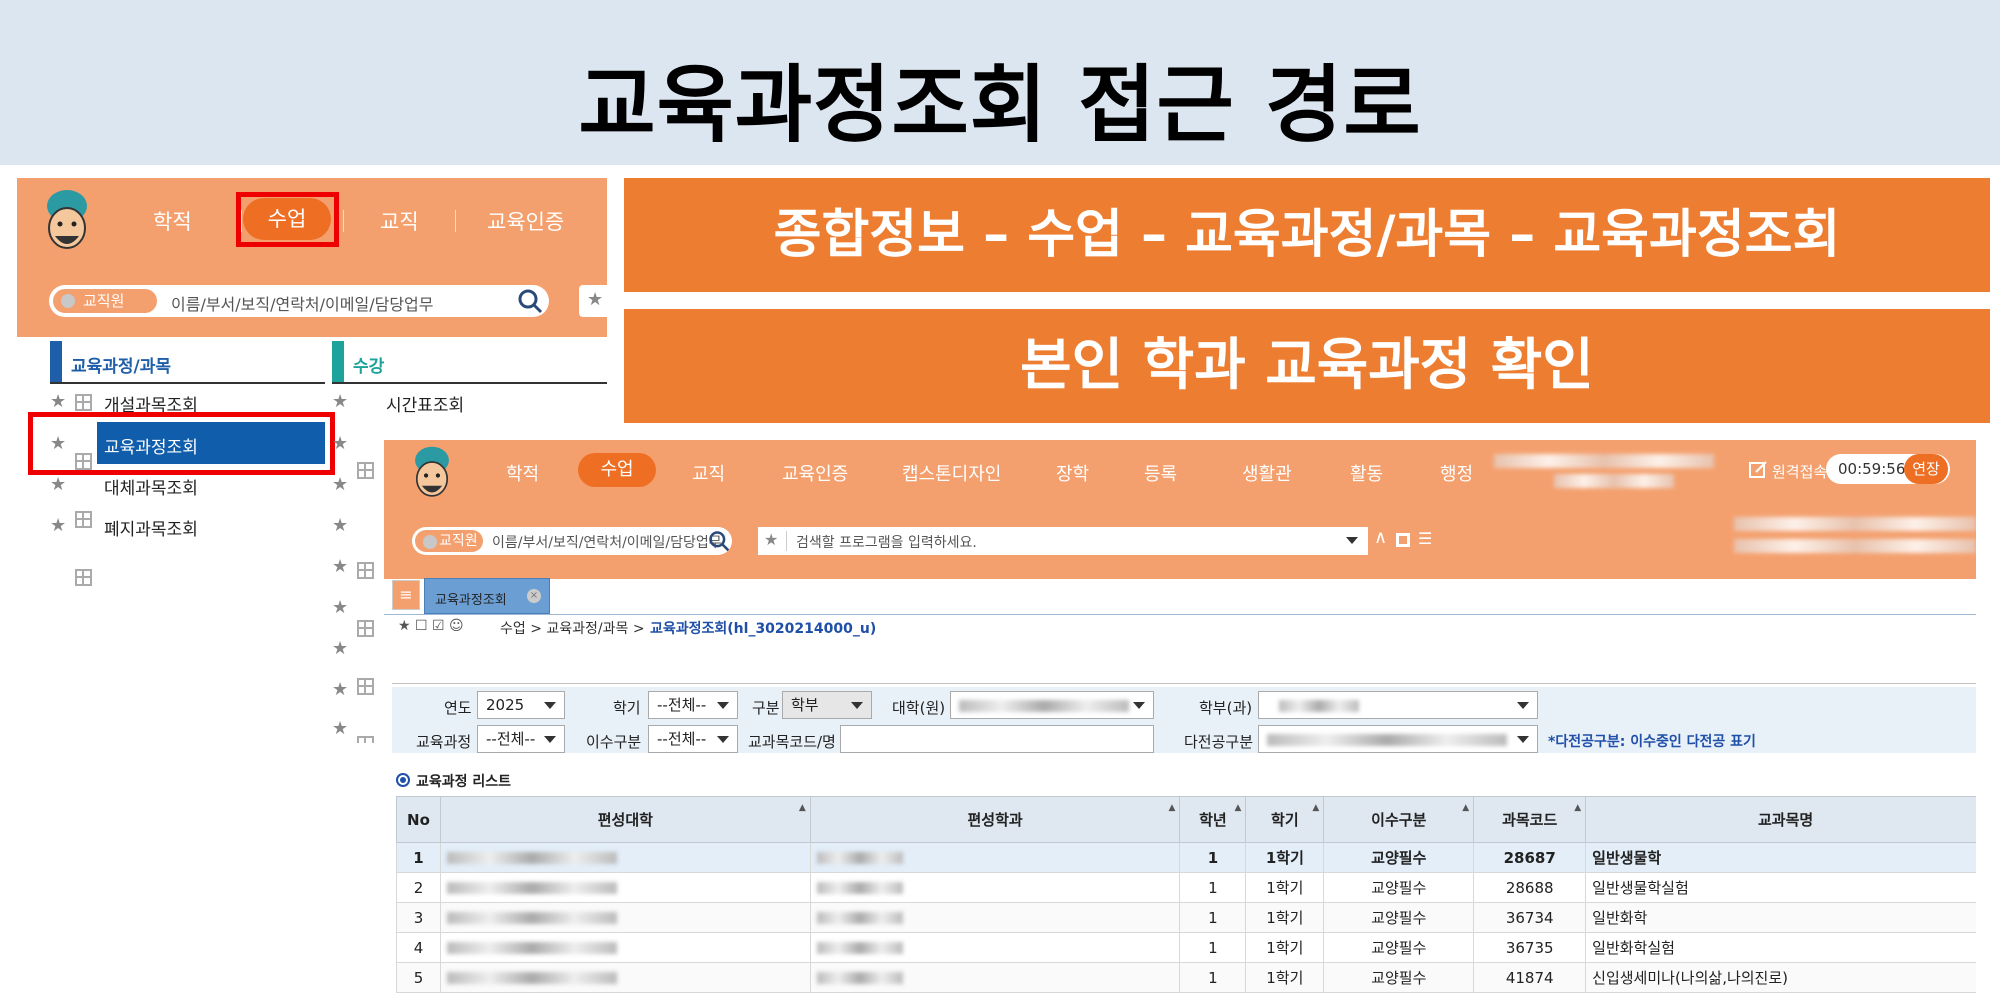 The image size is (2000, 993). I want to click on cell-no: 2, so click(418, 887).